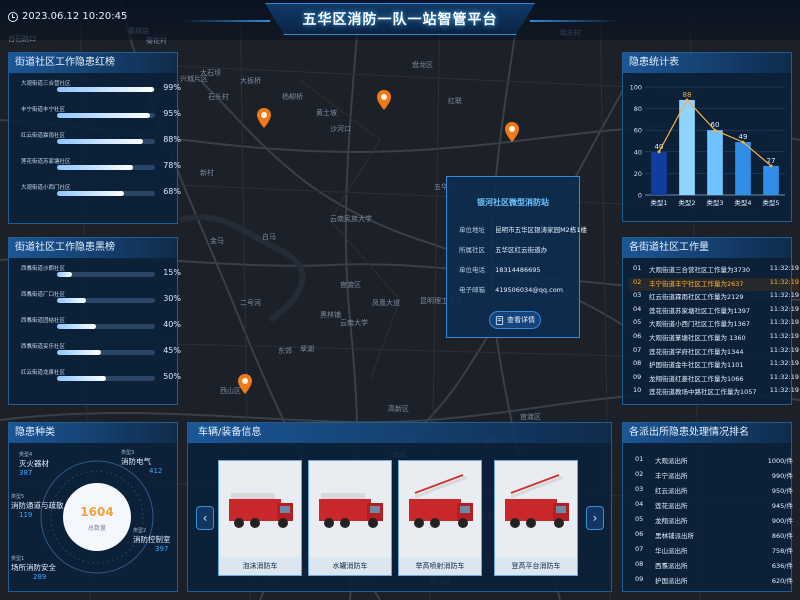 The height and width of the screenshot is (600, 800). Describe the element at coordinates (172, 324) in the screenshot. I see `ranking-value: 40%` at that location.